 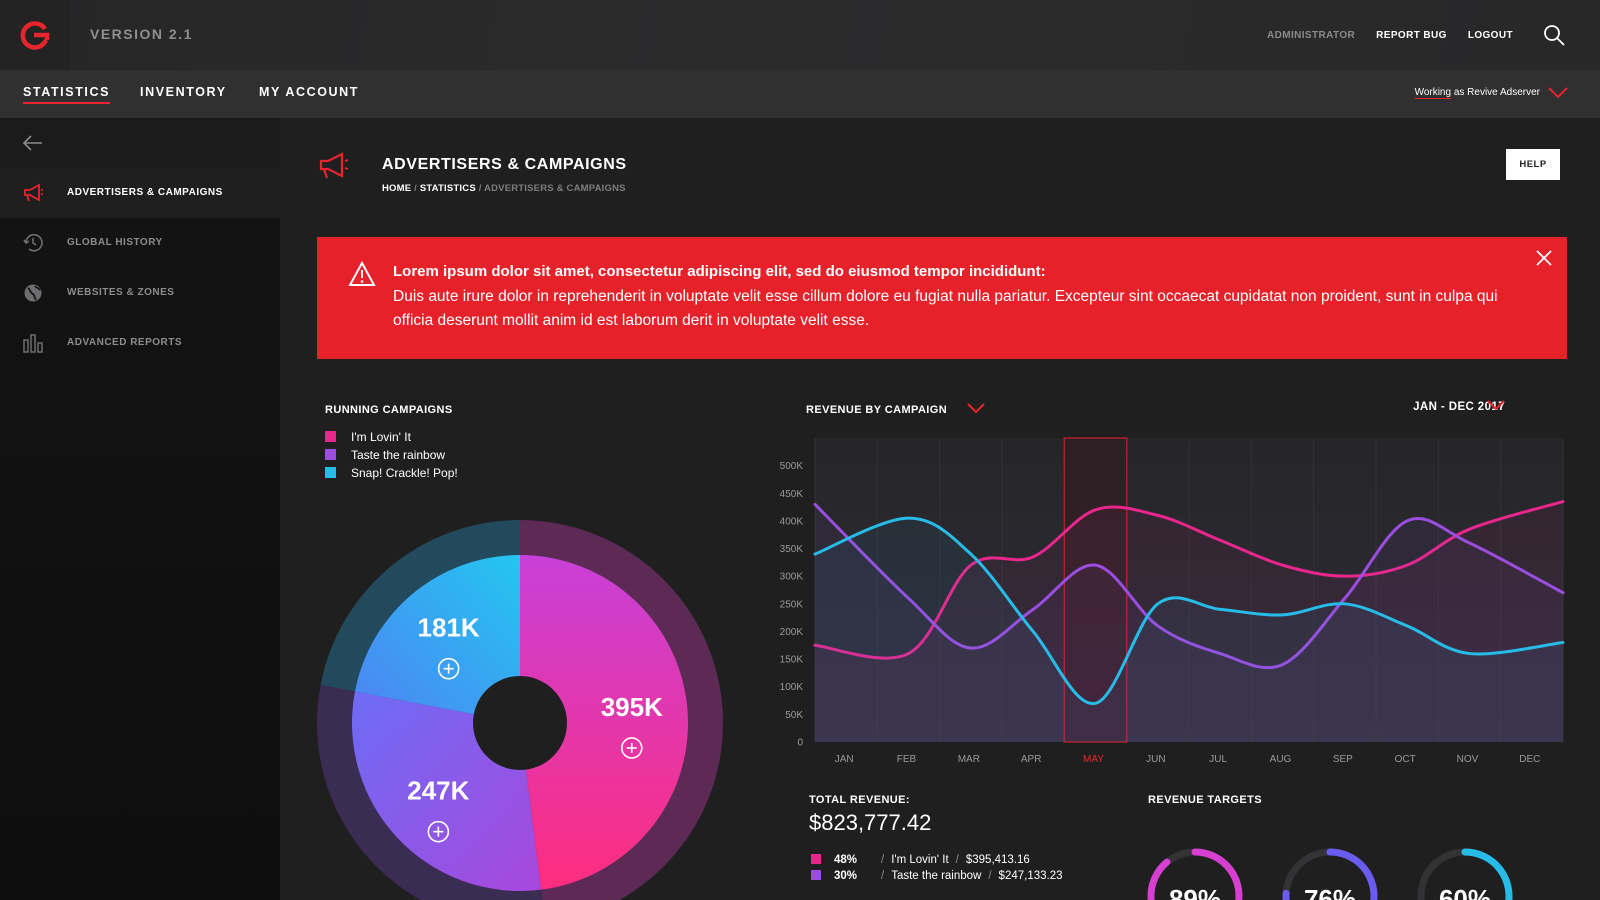 What do you see at coordinates (1411, 35) in the screenshot?
I see `report-bug-link: REPORT BUG` at bounding box center [1411, 35].